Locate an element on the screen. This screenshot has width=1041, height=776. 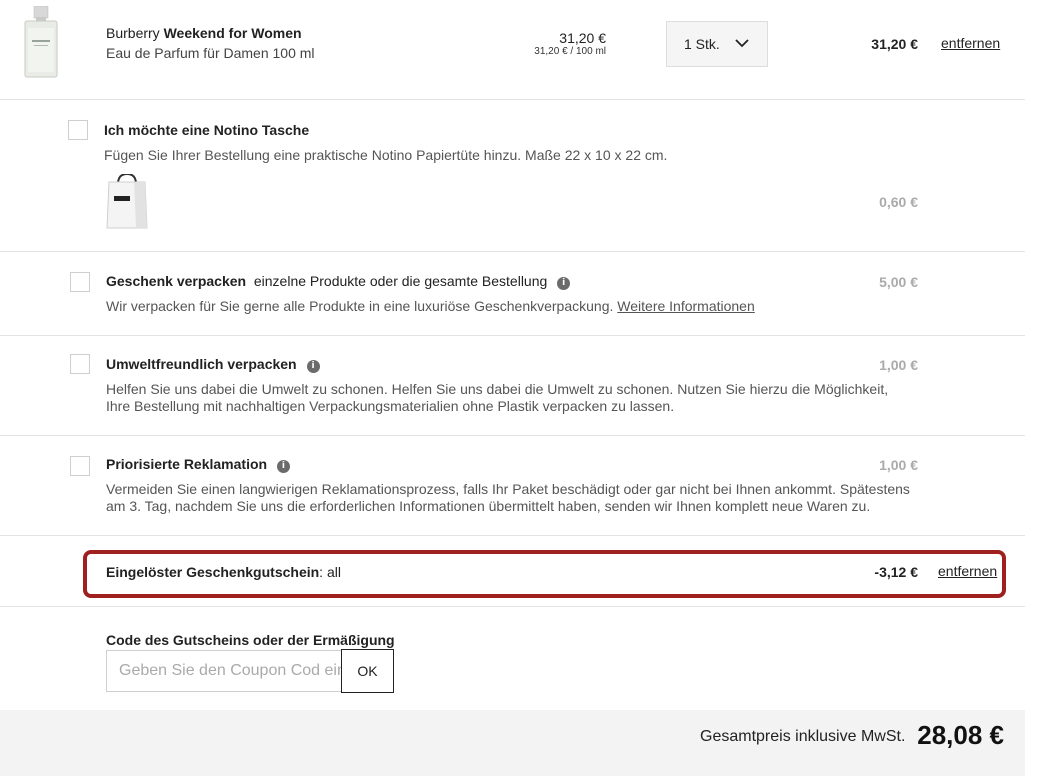
coupon-label: Code des Gutscheins oder der Ermäßigung is located at coordinates (250, 640).